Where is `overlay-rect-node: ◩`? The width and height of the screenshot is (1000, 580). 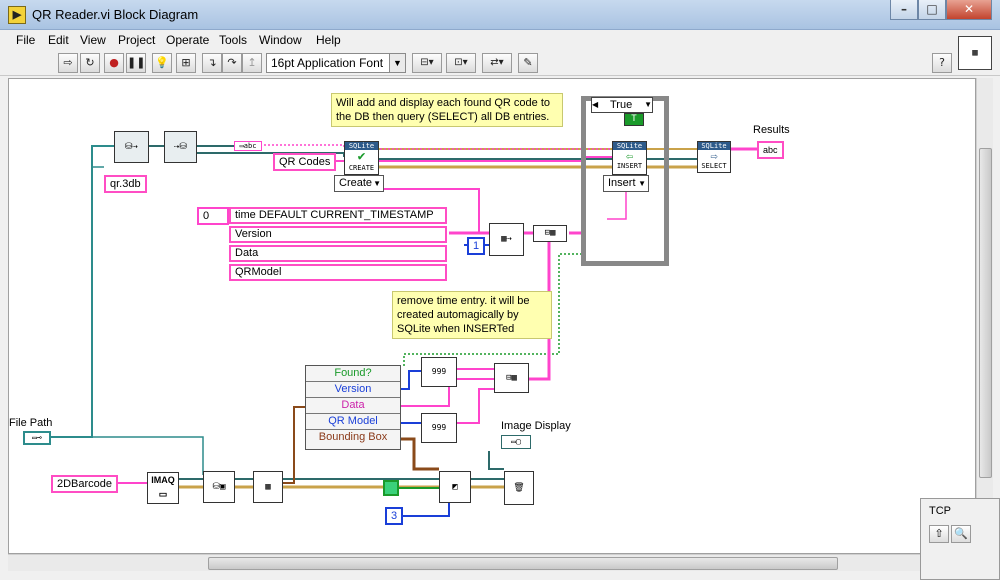 overlay-rect-node: ◩ is located at coordinates (455, 487).